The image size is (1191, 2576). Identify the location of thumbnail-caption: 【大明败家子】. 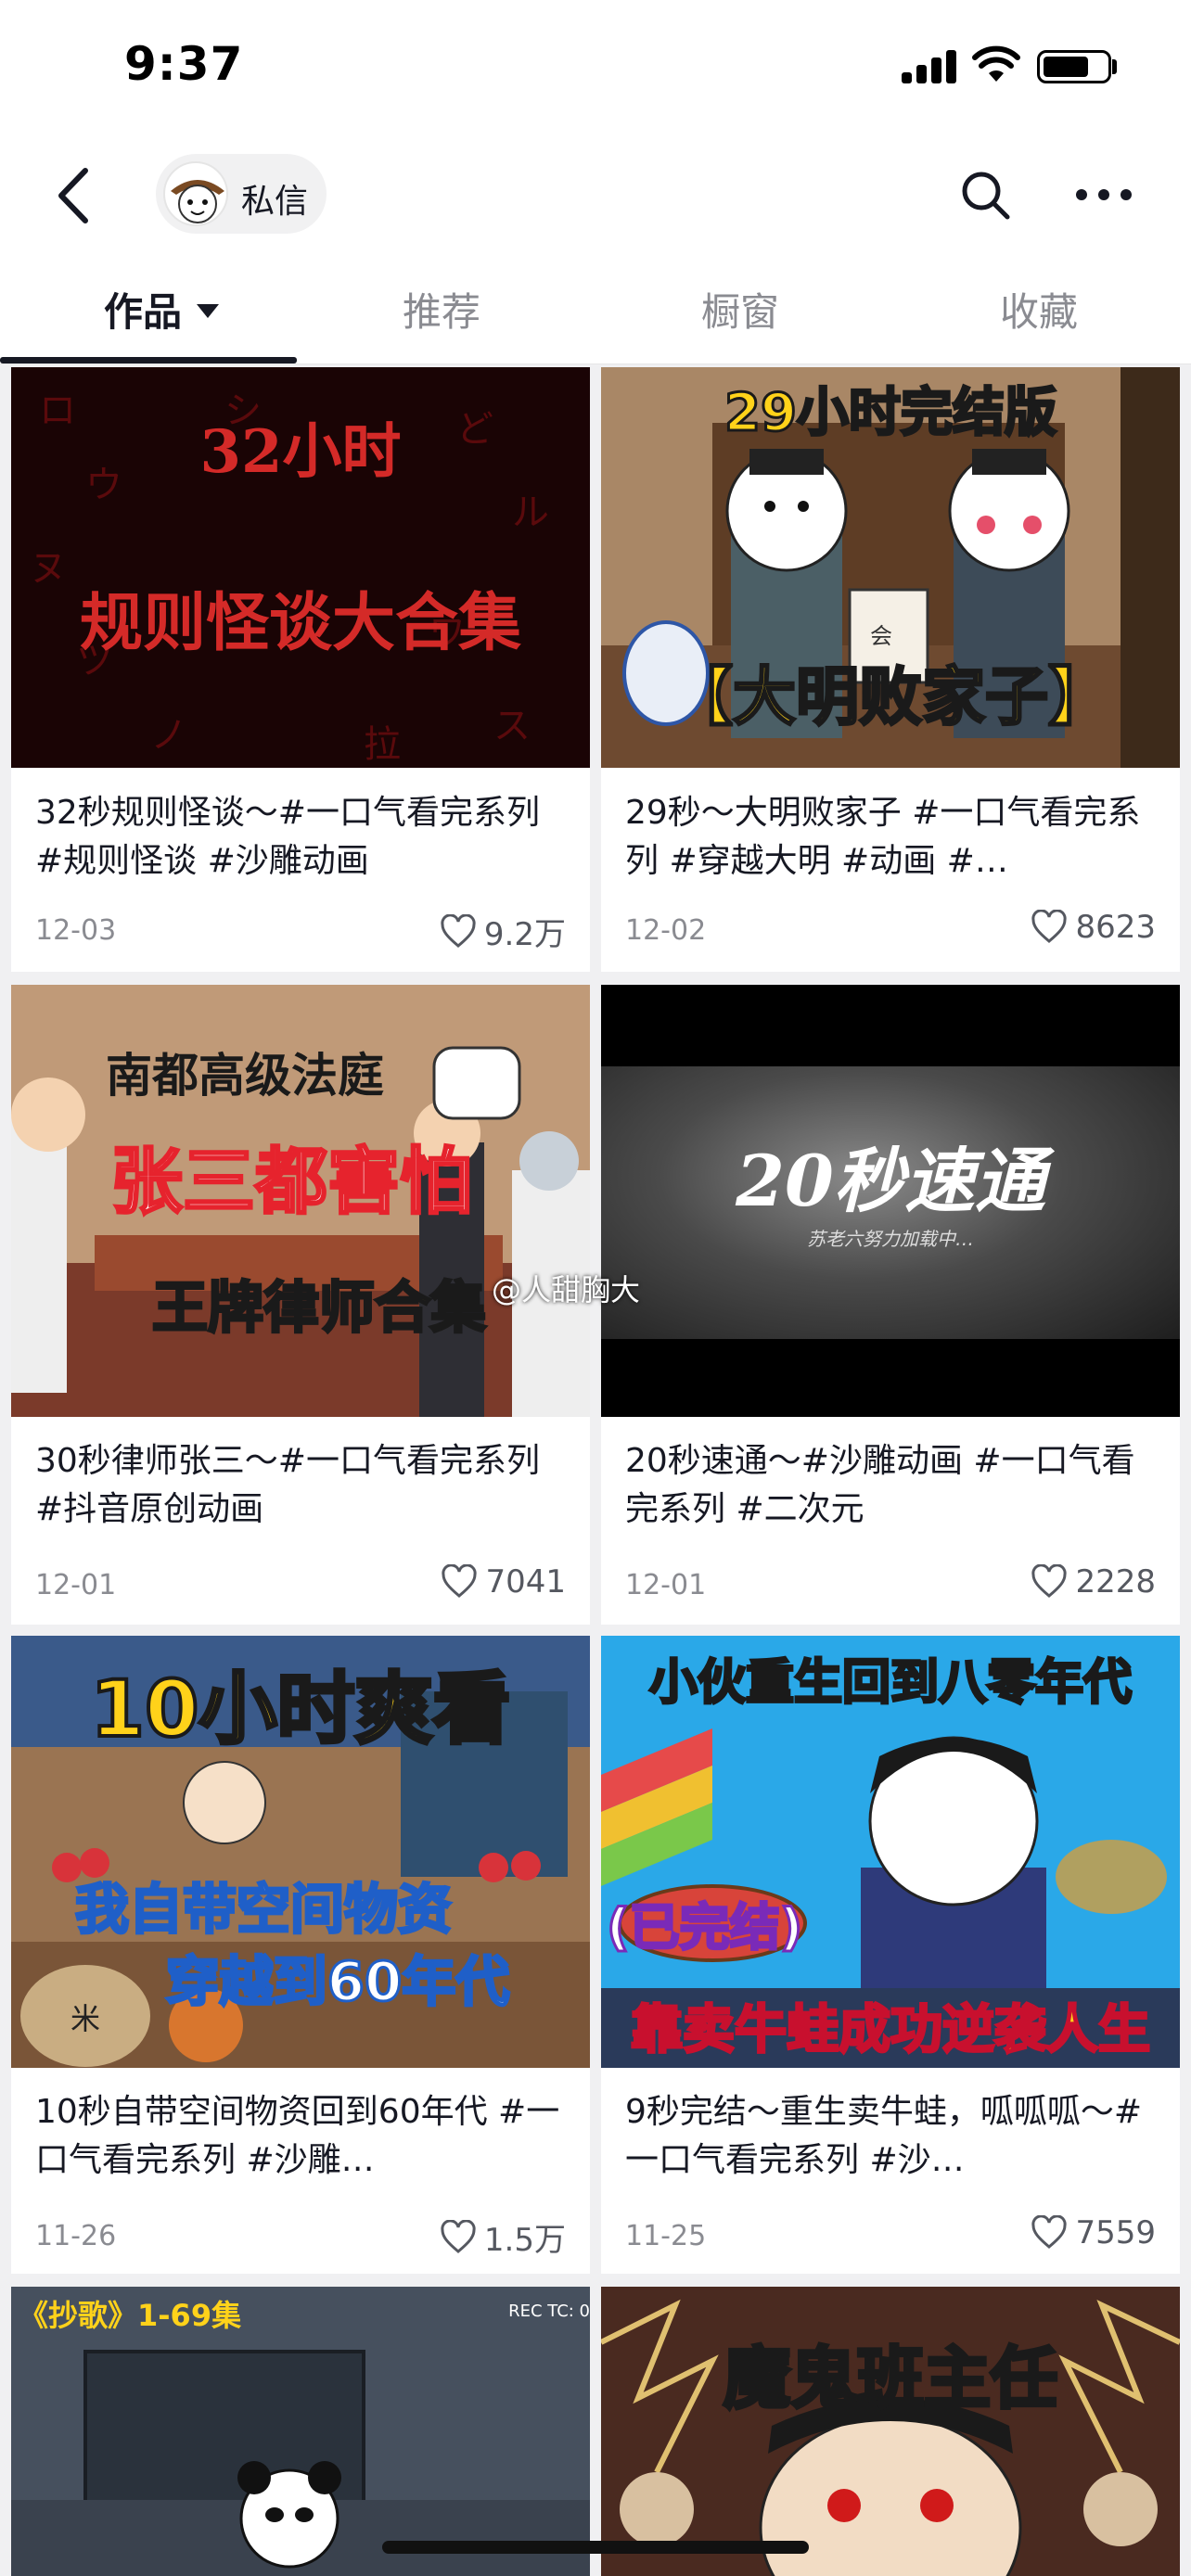
(890, 698).